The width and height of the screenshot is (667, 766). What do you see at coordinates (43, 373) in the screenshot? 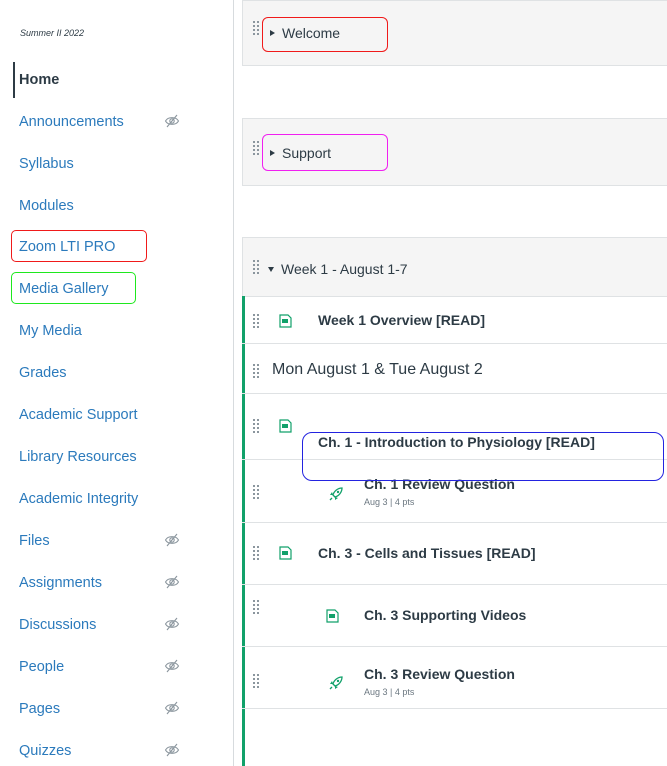
I see `nav-item-grades: Grades` at bounding box center [43, 373].